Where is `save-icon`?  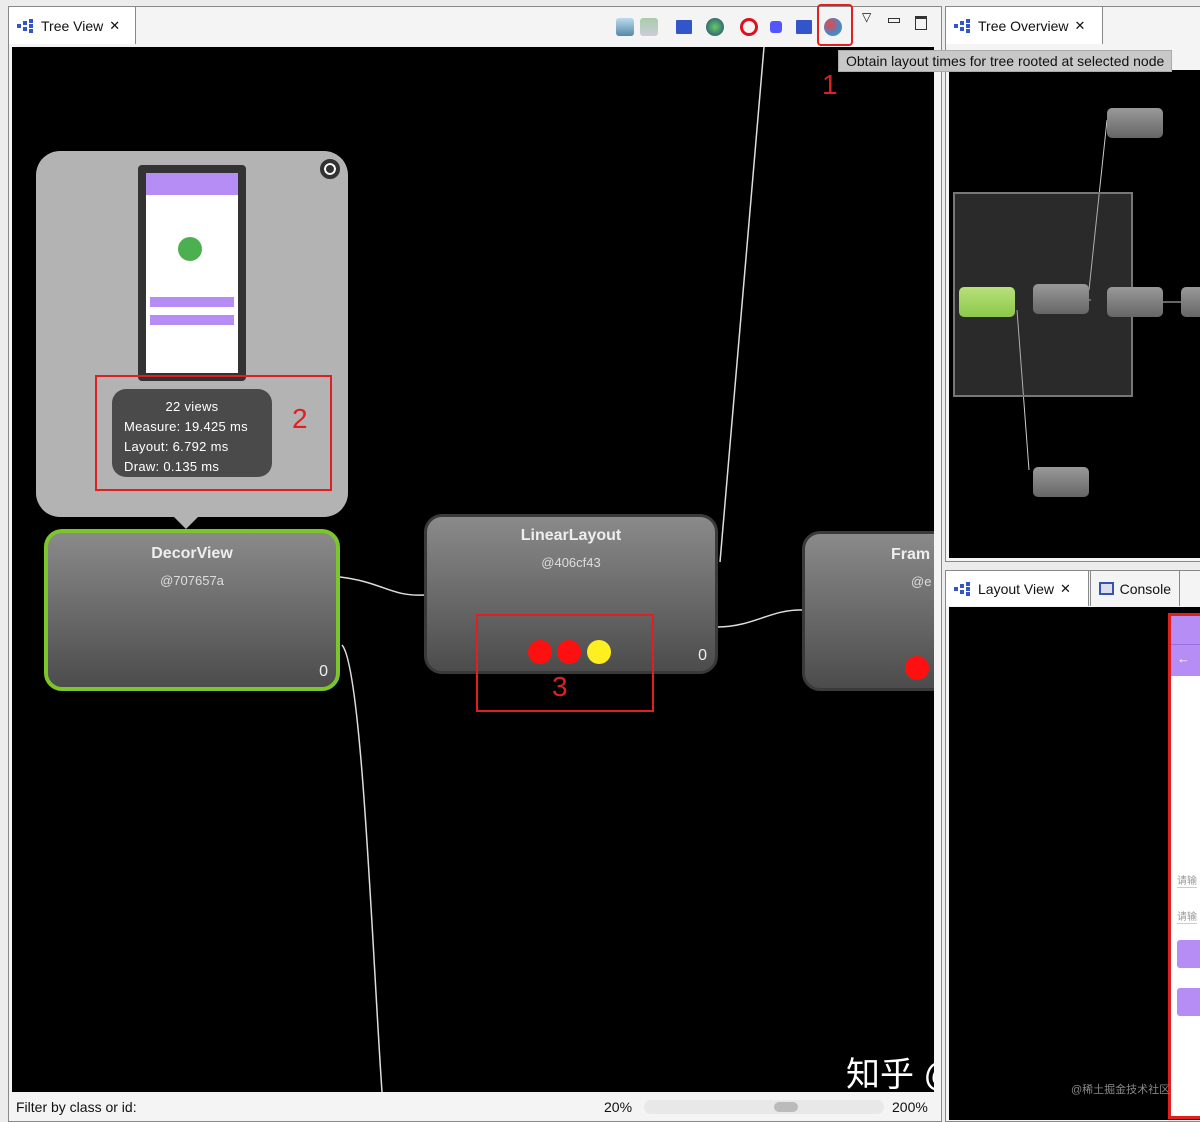 save-icon is located at coordinates (625, 27).